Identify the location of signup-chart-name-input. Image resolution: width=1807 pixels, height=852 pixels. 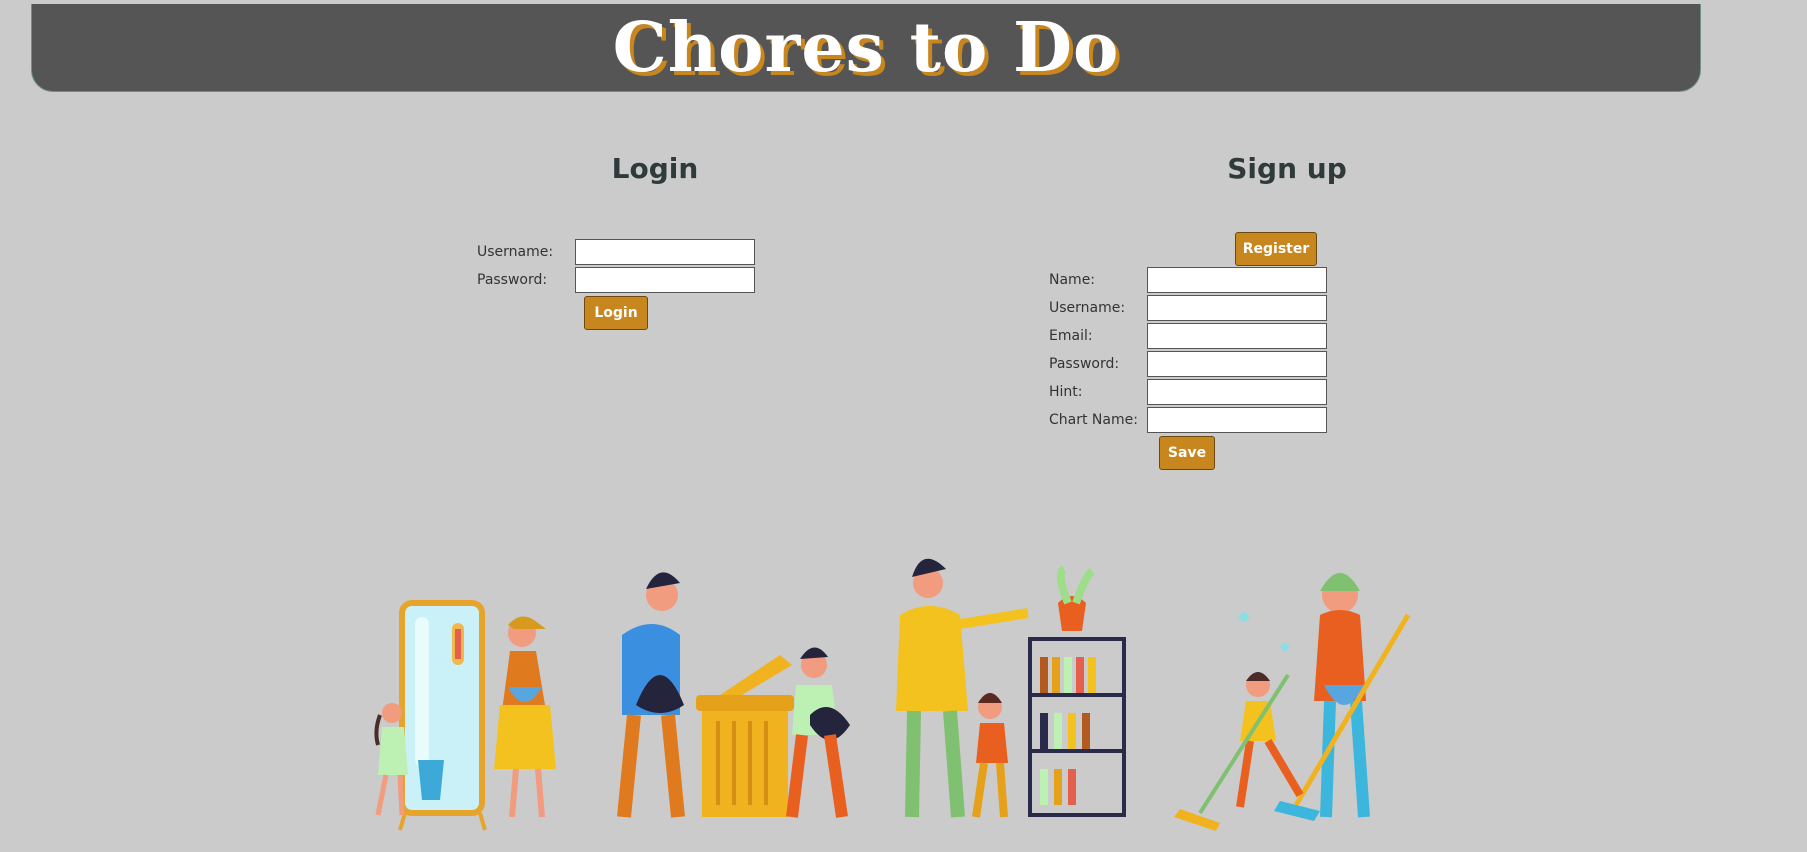
(1237, 420).